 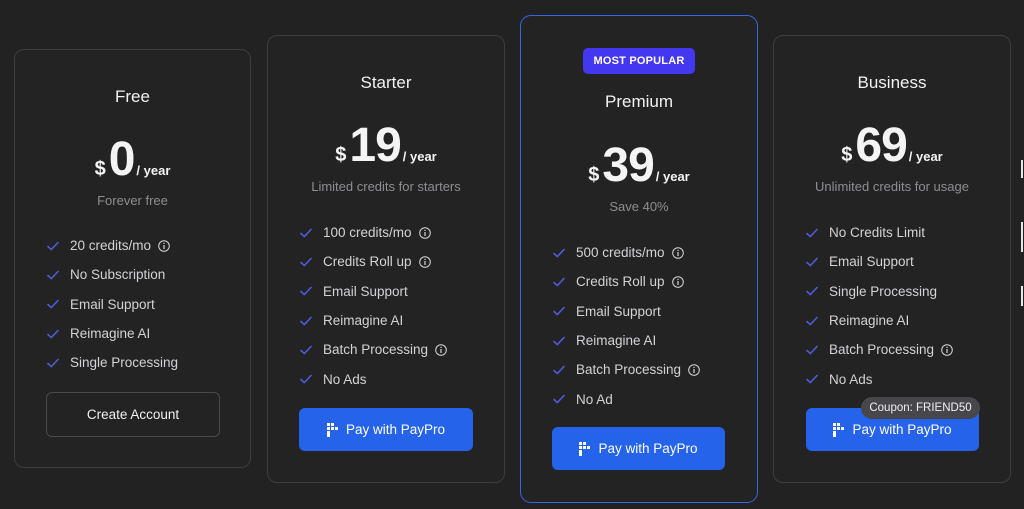 I want to click on feature-label: 100 credits/mo, so click(x=367, y=233).